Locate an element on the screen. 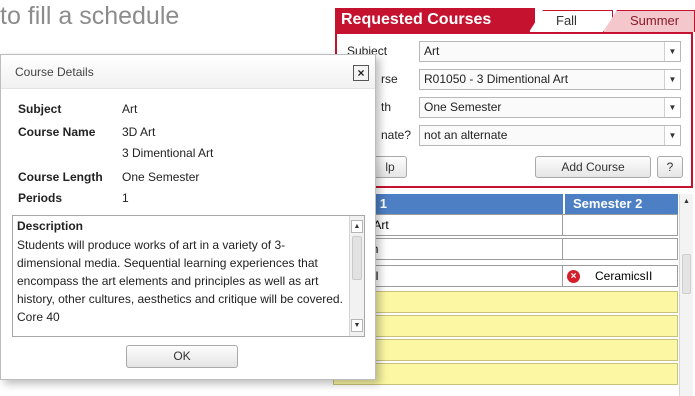 The image size is (695, 396). length-label: th is located at coordinates (386, 107).